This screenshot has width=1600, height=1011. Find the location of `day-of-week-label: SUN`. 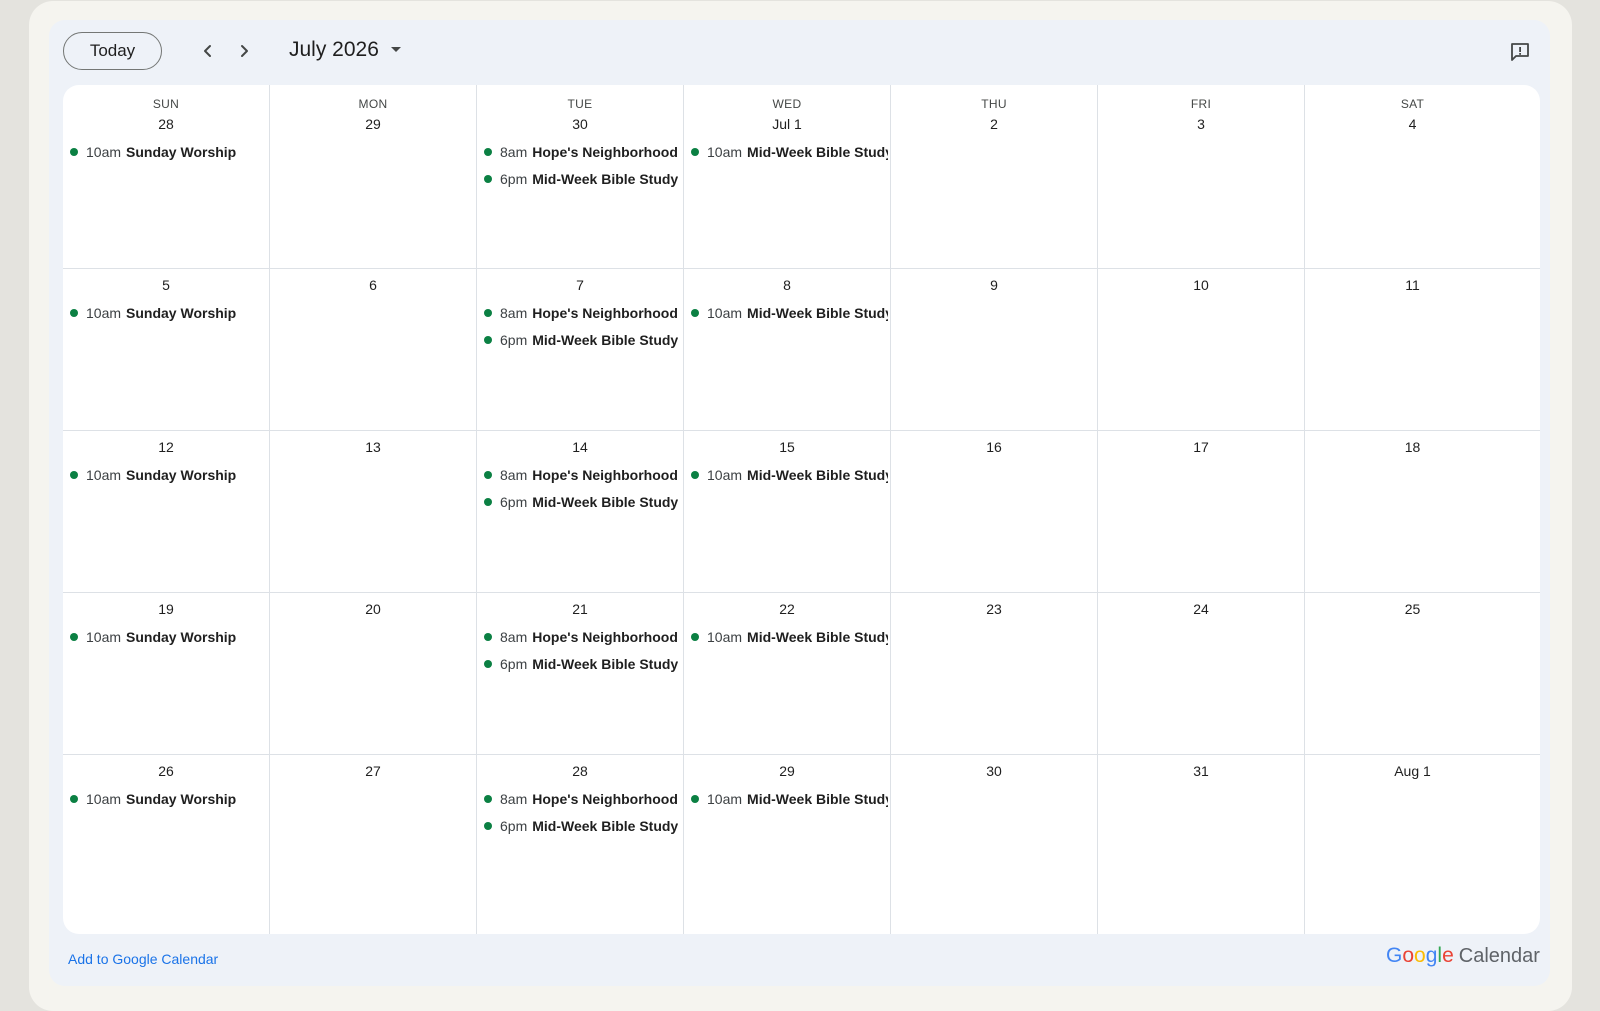

day-of-week-label: SUN is located at coordinates (166, 104).